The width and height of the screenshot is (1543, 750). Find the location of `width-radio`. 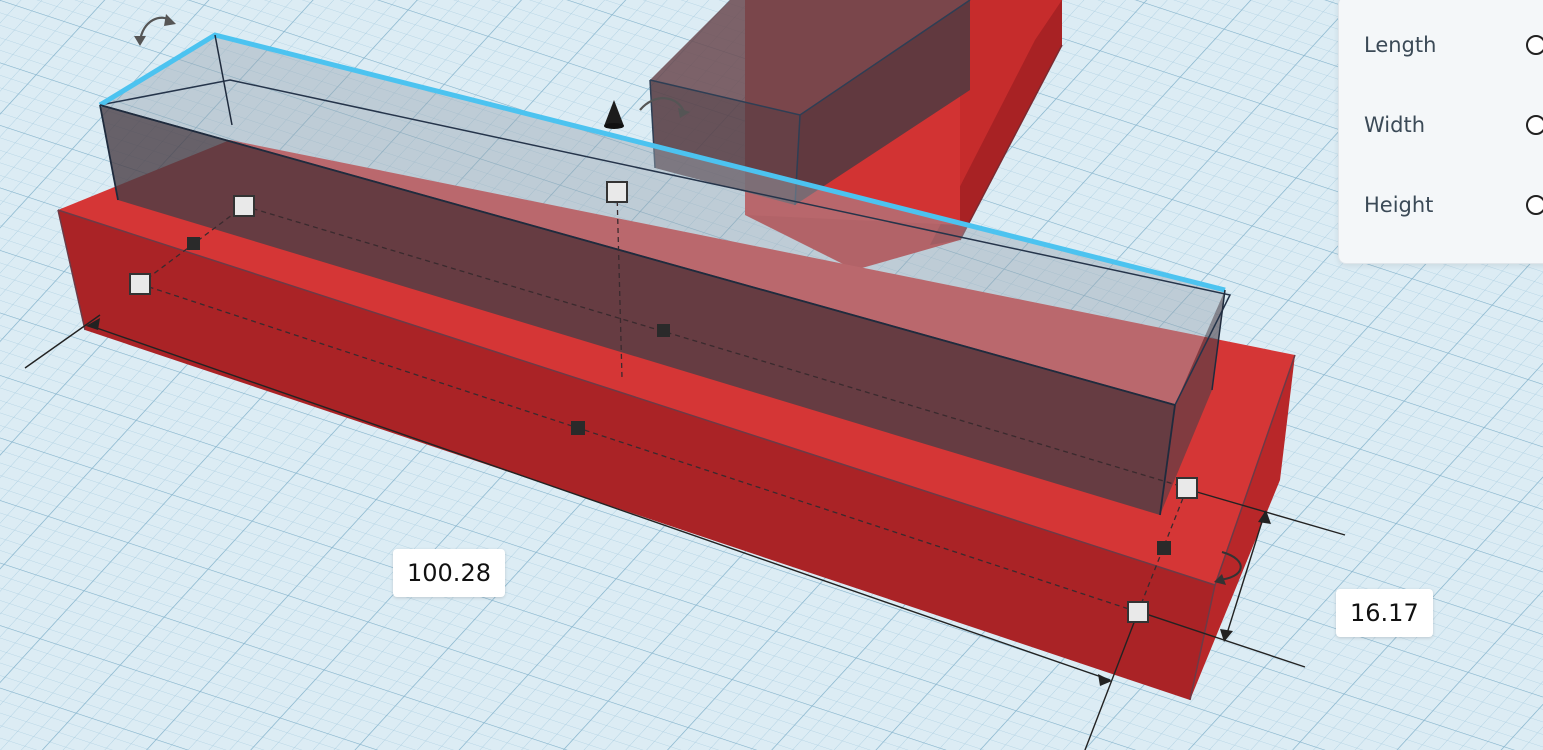

width-radio is located at coordinates (1534, 125).